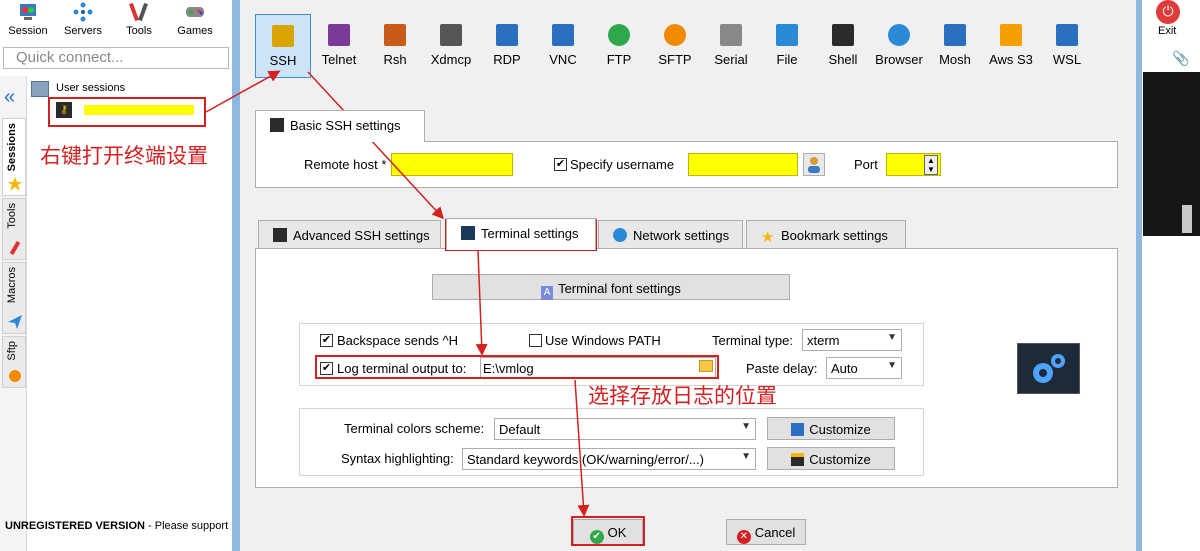  Describe the element at coordinates (955, 35) in the screenshot. I see `mosh-icon` at that location.